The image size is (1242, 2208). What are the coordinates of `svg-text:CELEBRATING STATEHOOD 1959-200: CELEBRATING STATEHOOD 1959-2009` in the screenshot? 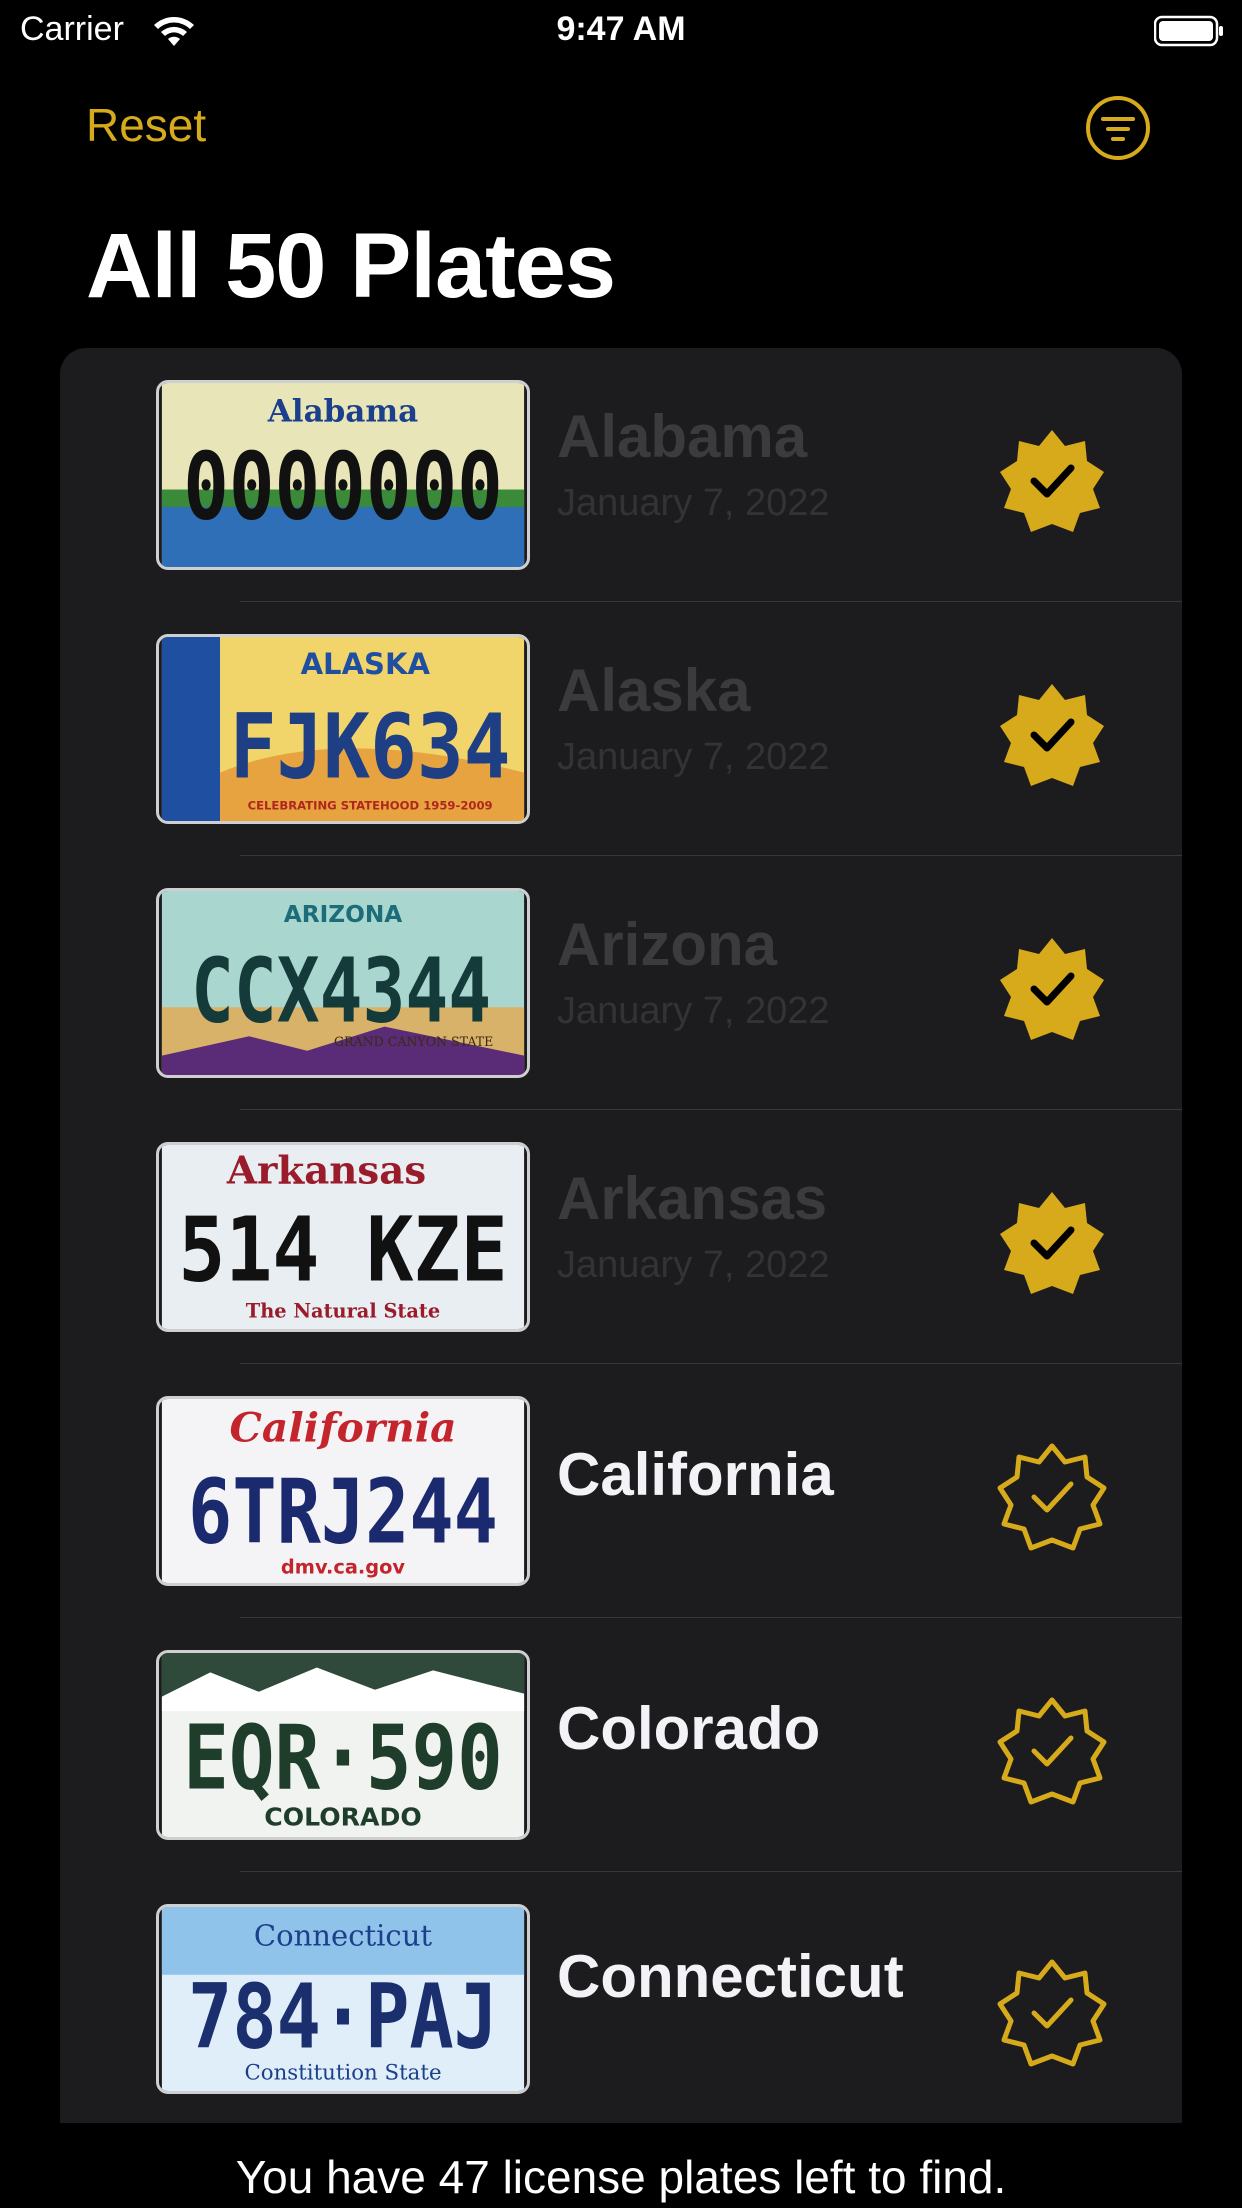 It's located at (370, 805).